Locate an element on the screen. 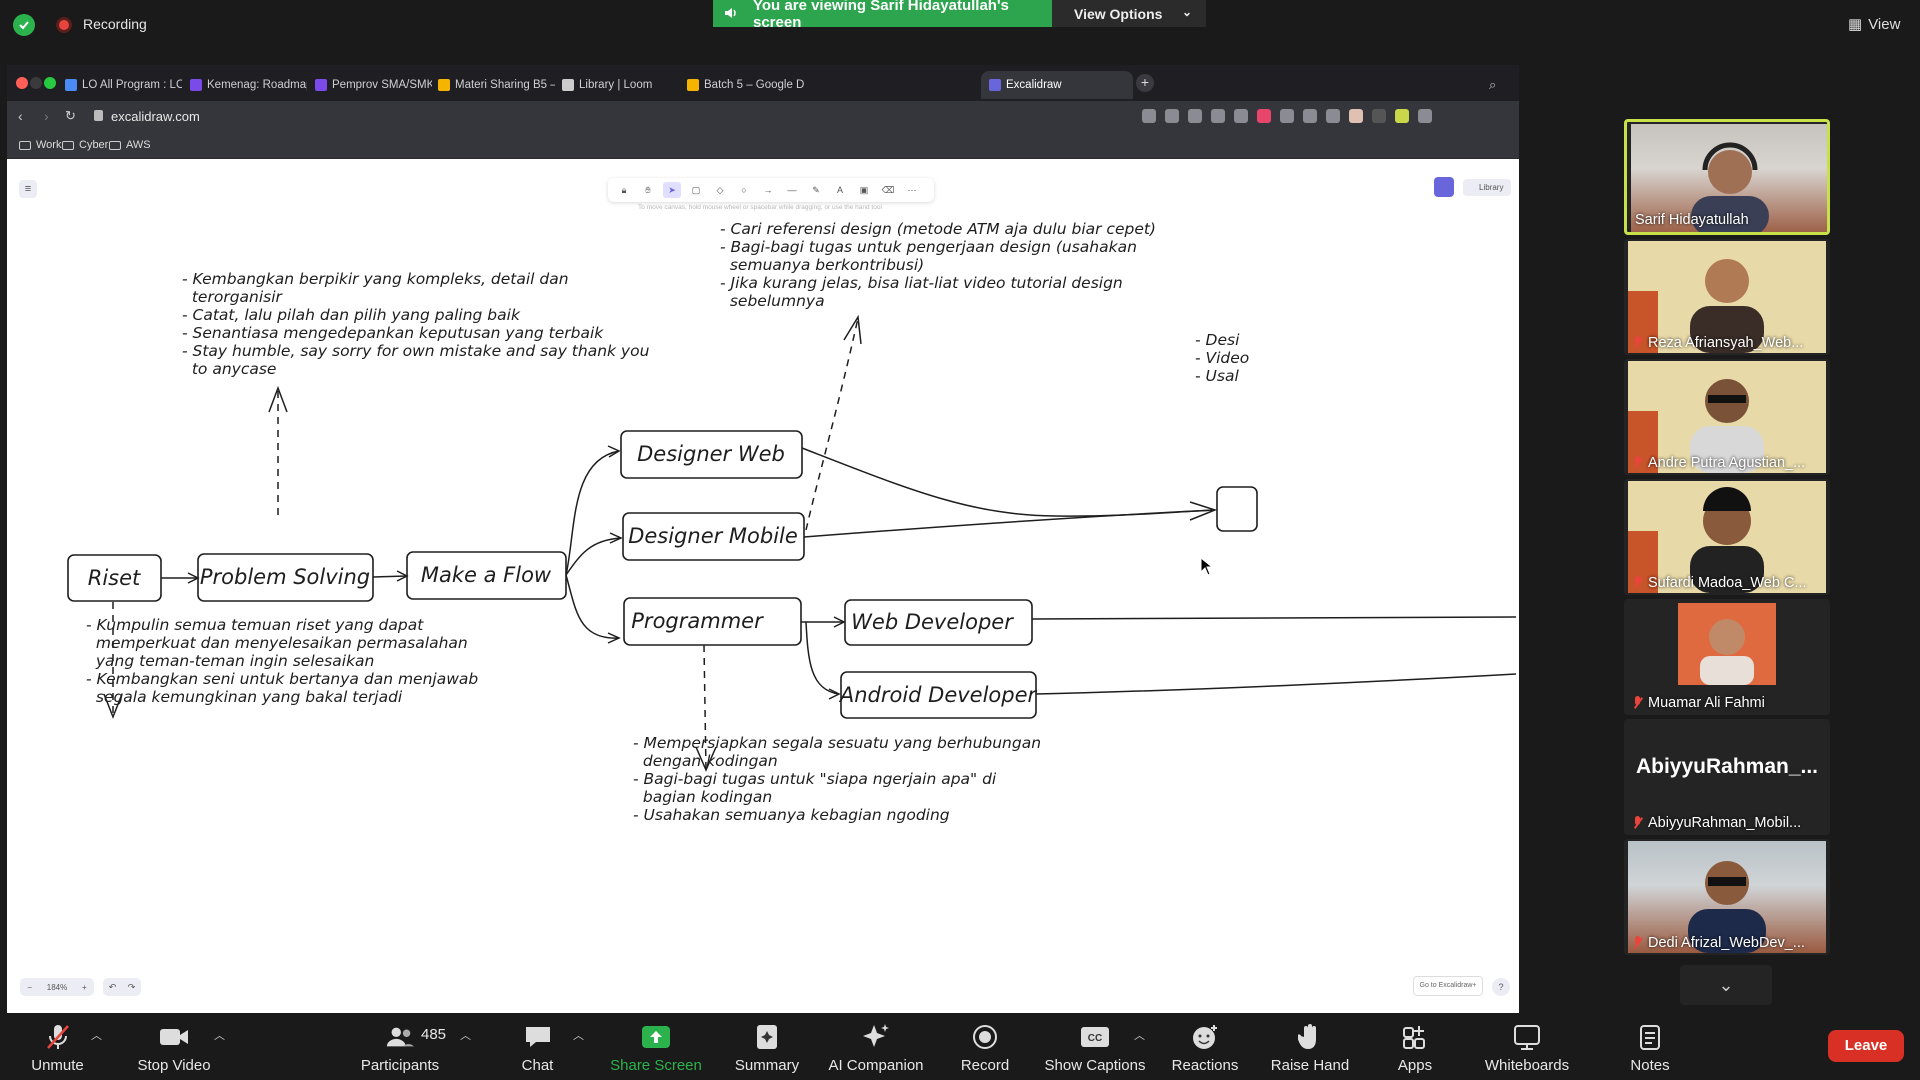 The height and width of the screenshot is (1080, 1920). apps-label: Apps is located at coordinates (1415, 1065).